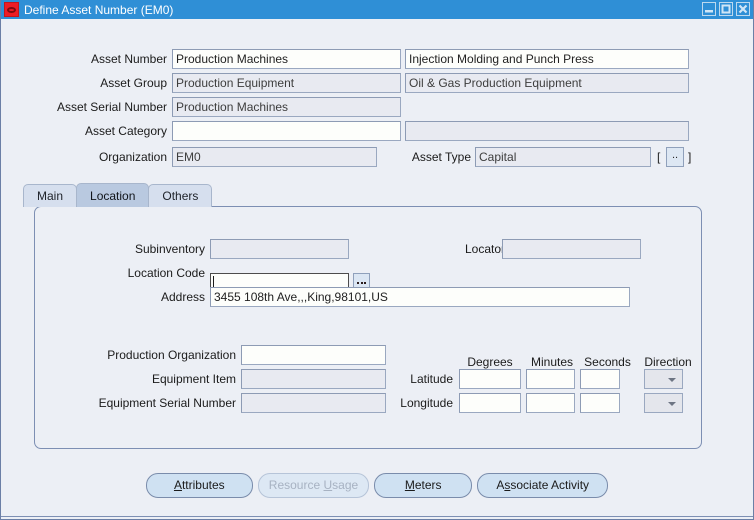  I want to click on longitude-label: Longitude, so click(426, 403).